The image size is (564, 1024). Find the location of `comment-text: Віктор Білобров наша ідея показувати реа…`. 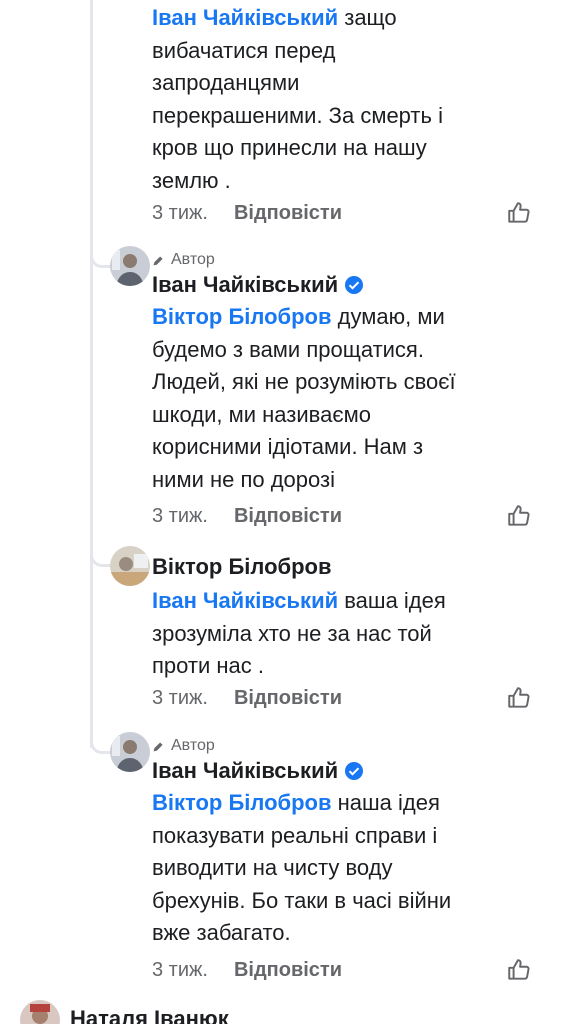

comment-text: Віктор Білобров наша ідея показувати реа… is located at coordinates (302, 867).